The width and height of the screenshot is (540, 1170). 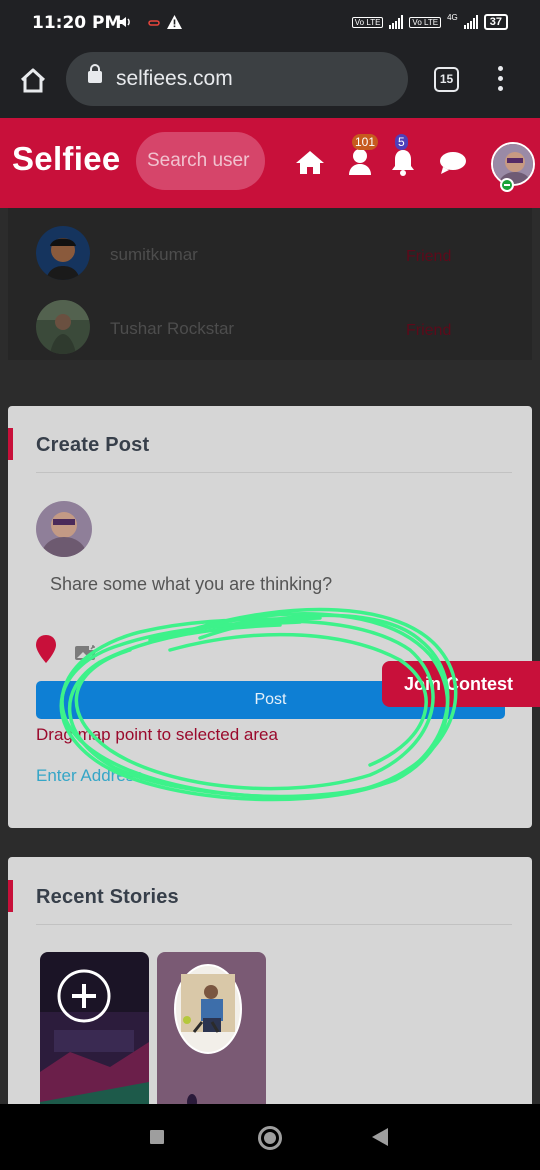 I want to click on system-navigation-bar, so click(x=270, y=1137).